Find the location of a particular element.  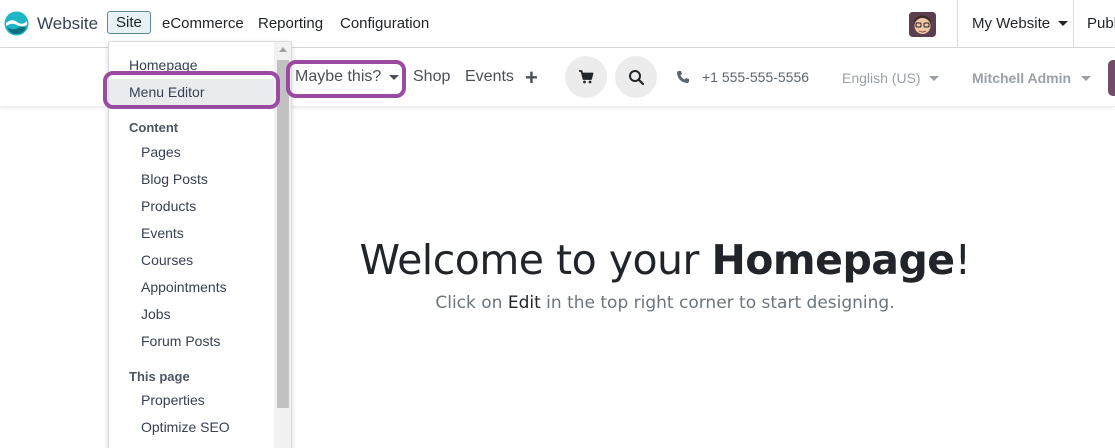

nav-shop: Shop is located at coordinates (431, 77).